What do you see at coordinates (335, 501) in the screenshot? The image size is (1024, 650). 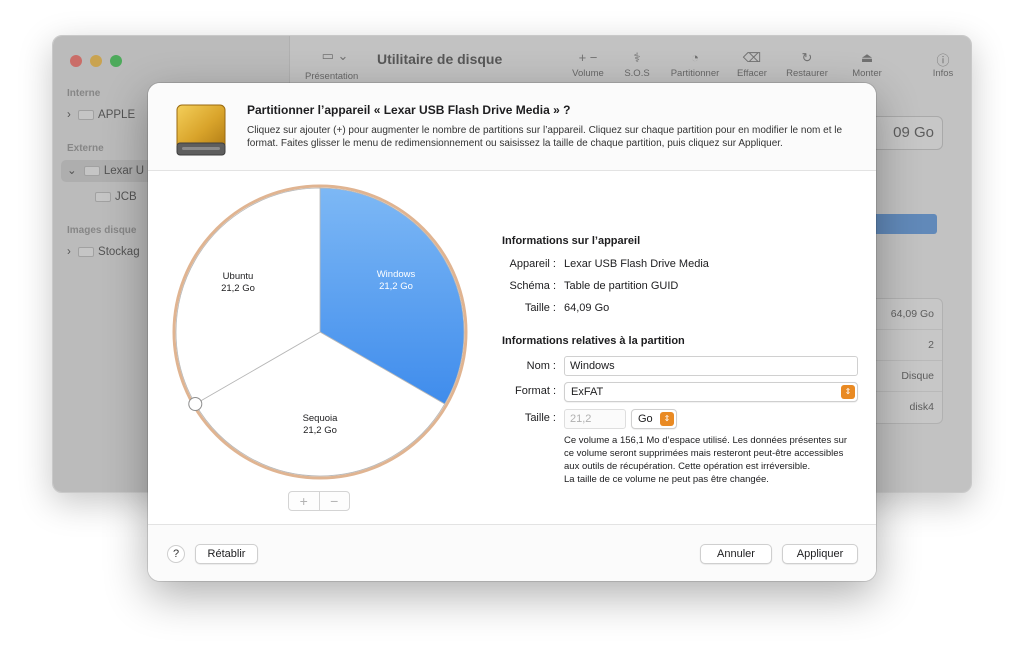 I see `remove-partition-button: −` at bounding box center [335, 501].